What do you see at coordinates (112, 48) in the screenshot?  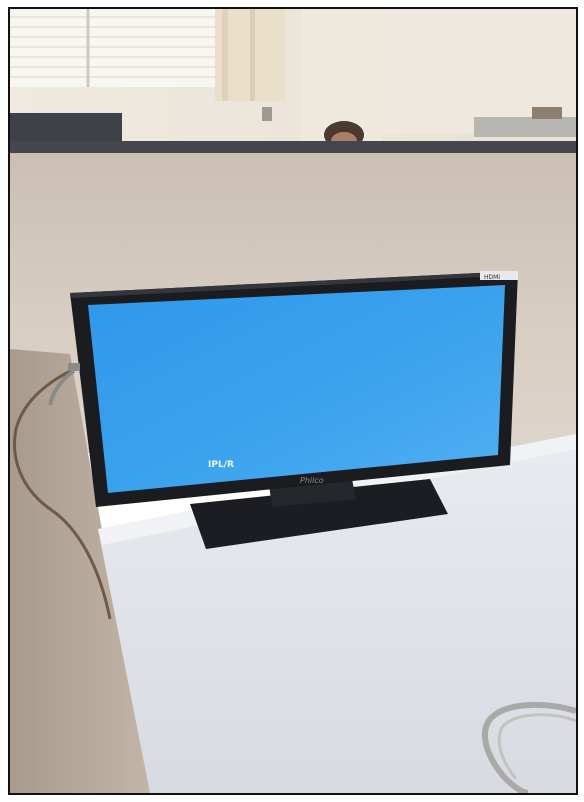 I see `window` at bounding box center [112, 48].